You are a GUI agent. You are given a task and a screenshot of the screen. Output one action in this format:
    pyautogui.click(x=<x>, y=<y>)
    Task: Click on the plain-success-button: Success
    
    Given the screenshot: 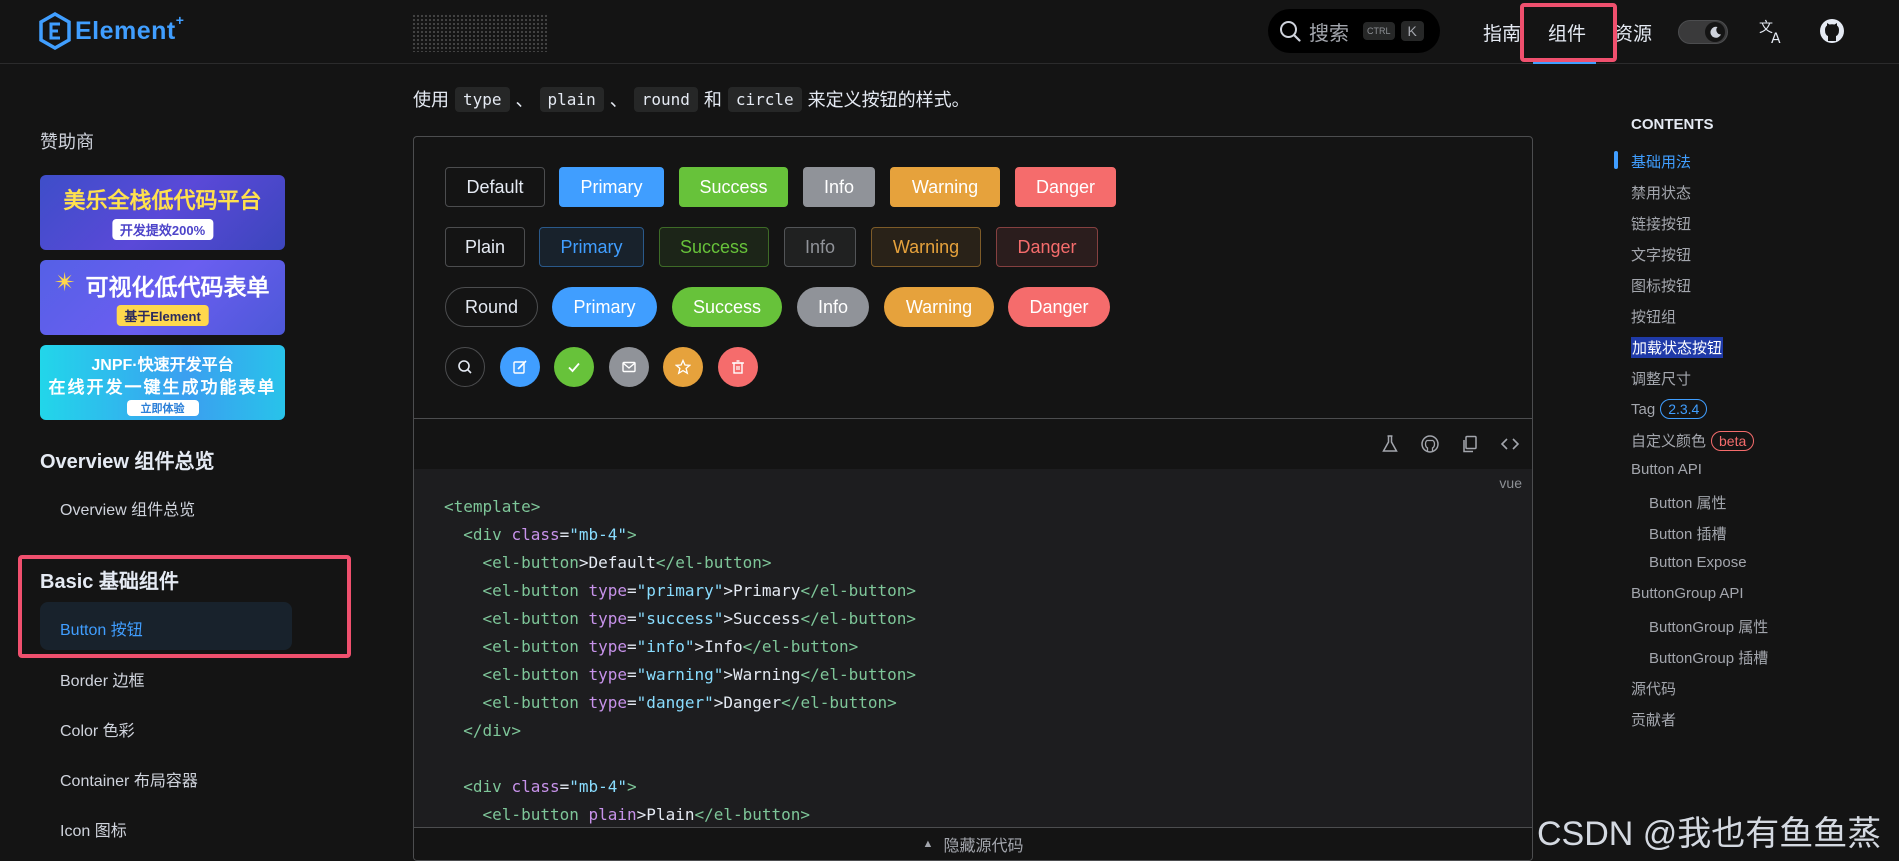 What is the action you would take?
    pyautogui.click(x=714, y=247)
    